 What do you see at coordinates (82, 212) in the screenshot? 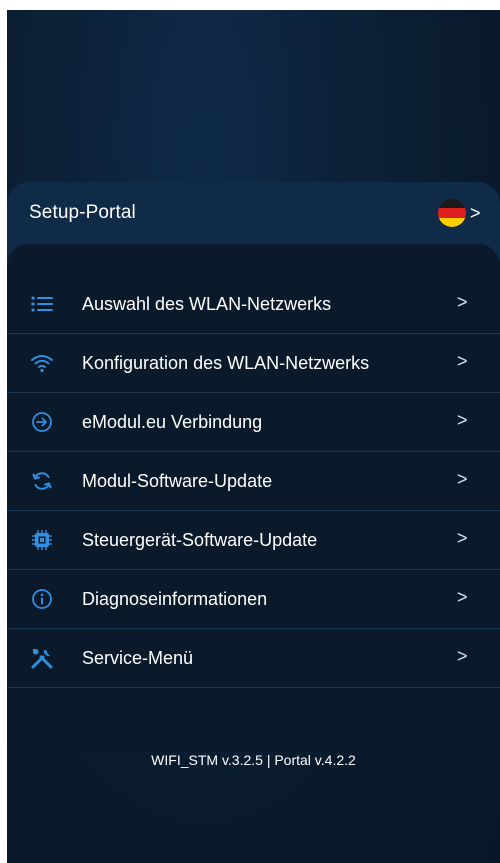
I see `page-title: Setup-Portal` at bounding box center [82, 212].